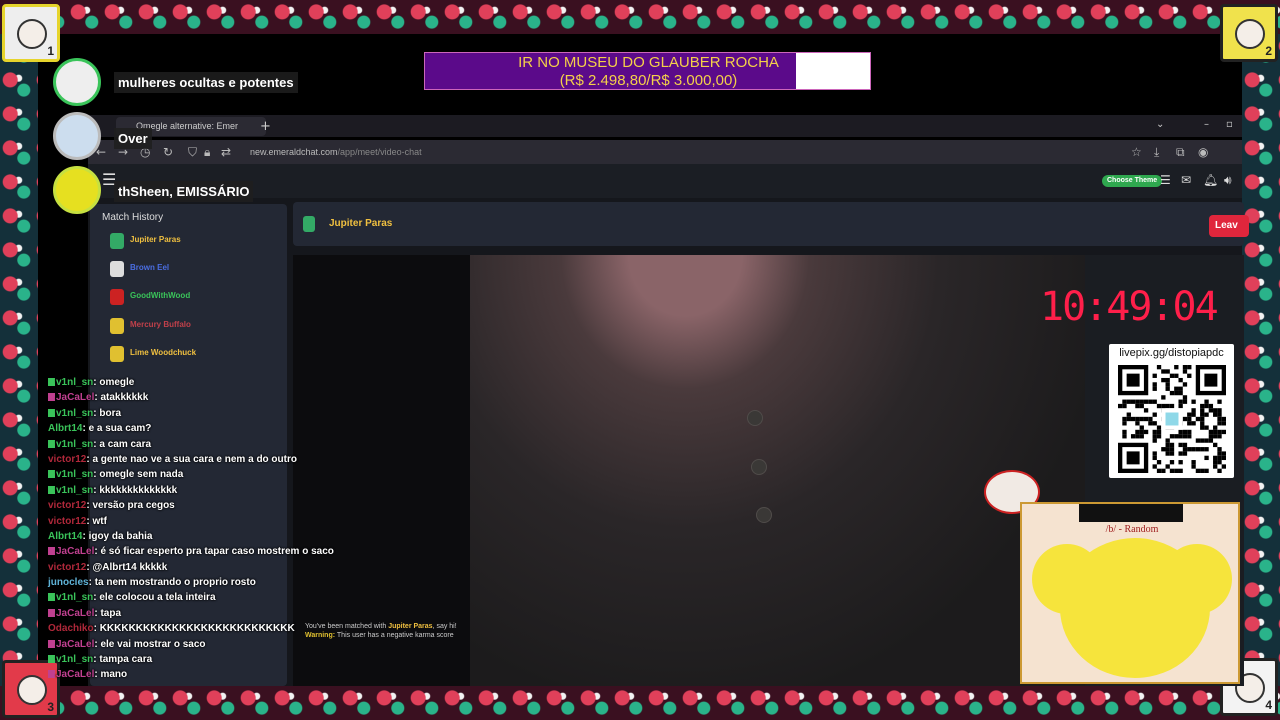 The height and width of the screenshot is (720, 1280). What do you see at coordinates (665, 181) in the screenshot?
I see `app-topbar: ☰ Choose Theme ☰ ✉ 🔔︎ 🔊︎` at bounding box center [665, 181].